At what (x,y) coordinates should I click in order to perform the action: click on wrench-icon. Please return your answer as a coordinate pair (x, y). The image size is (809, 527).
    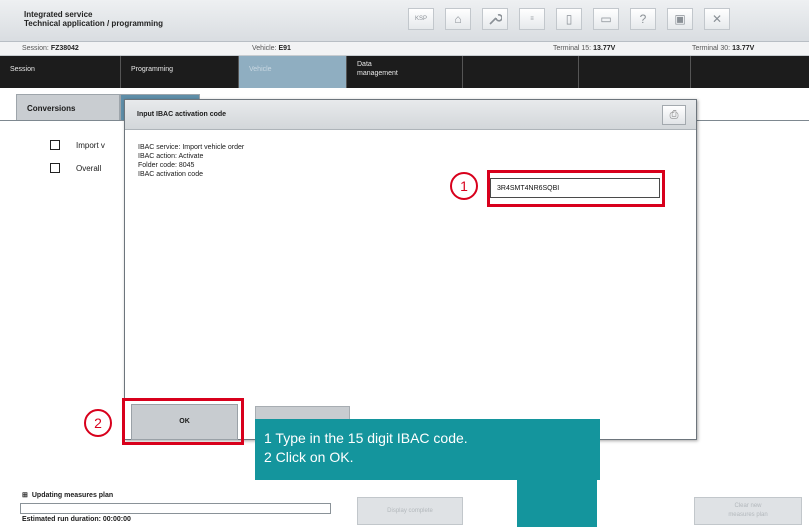
    Looking at the image, I should click on (495, 19).